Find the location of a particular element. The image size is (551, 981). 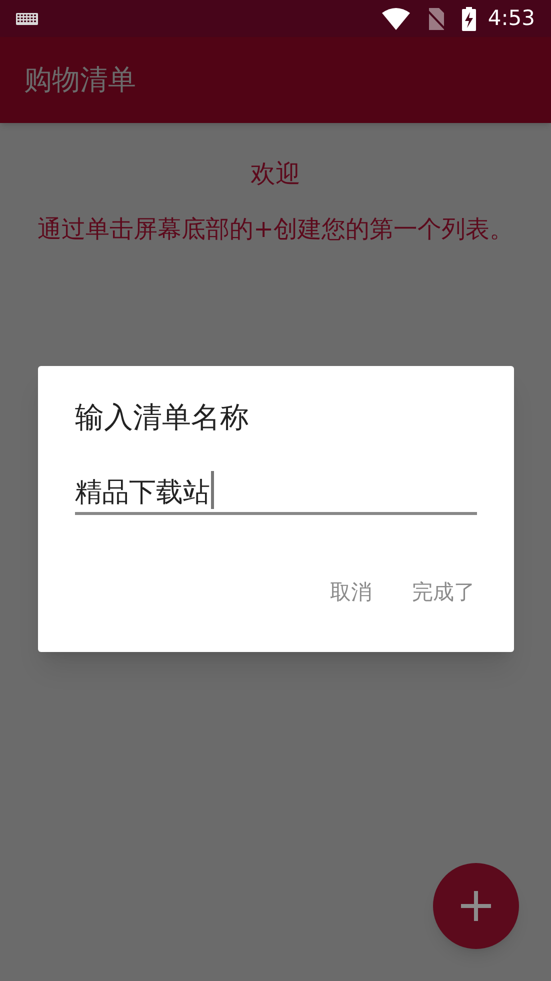

welcome-heading: 欢迎 is located at coordinates (275, 174).